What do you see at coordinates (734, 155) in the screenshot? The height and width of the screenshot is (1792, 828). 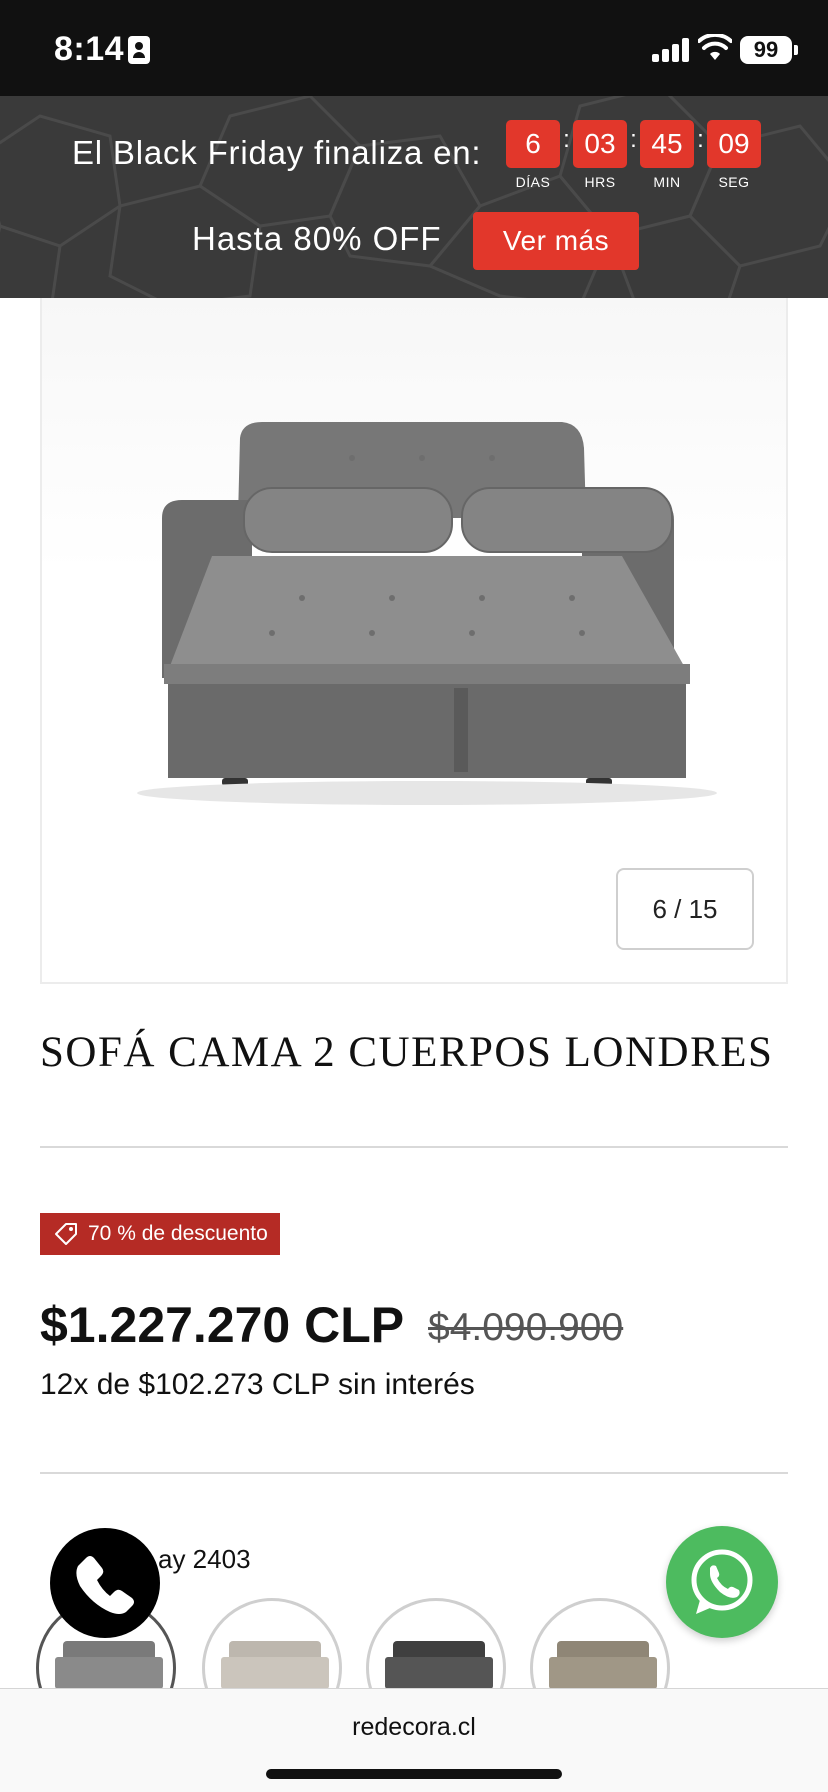 I see `countdown-seconds: 09 SEG` at bounding box center [734, 155].